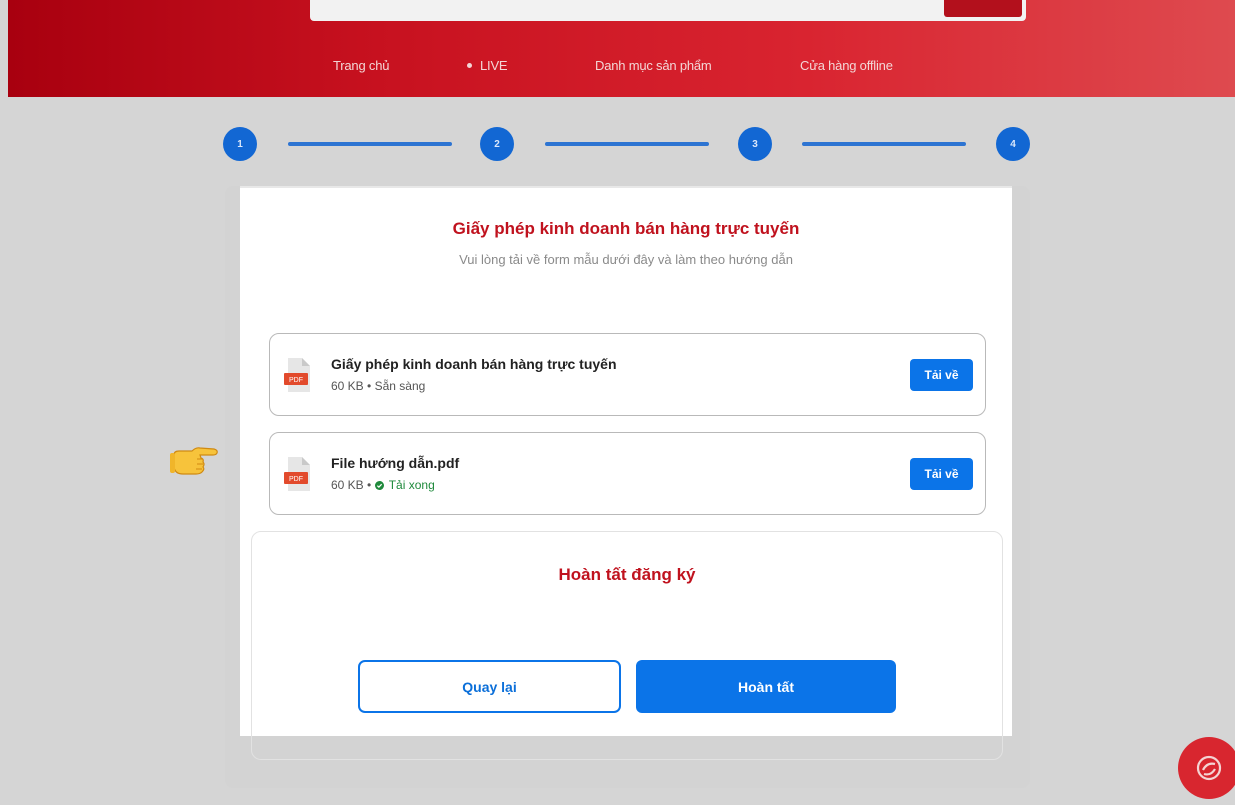 This screenshot has height=805, width=1235. Describe the element at coordinates (627, 574) in the screenshot. I see `finish-title: Hoàn tất đăng ký` at that location.